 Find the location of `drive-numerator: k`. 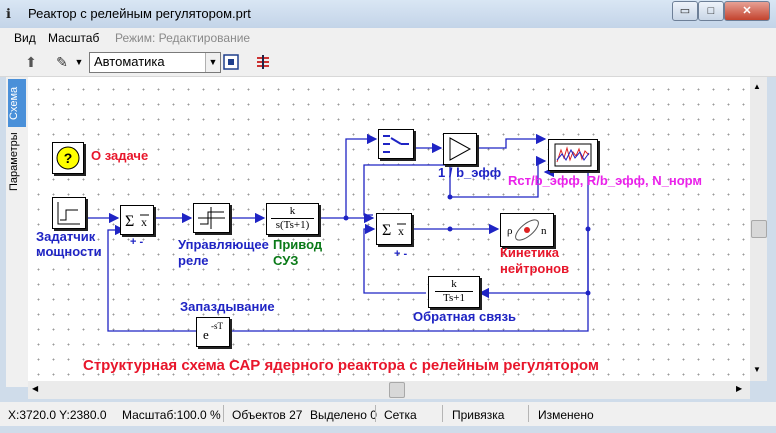

drive-numerator: k is located at coordinates (292, 211).